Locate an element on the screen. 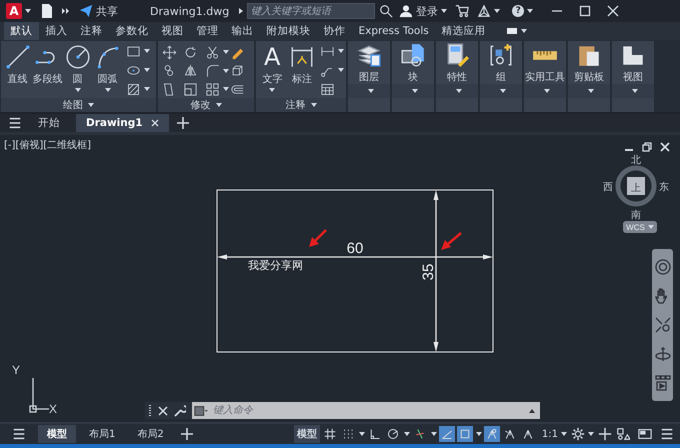  rotate-icon is located at coordinates (190, 52).